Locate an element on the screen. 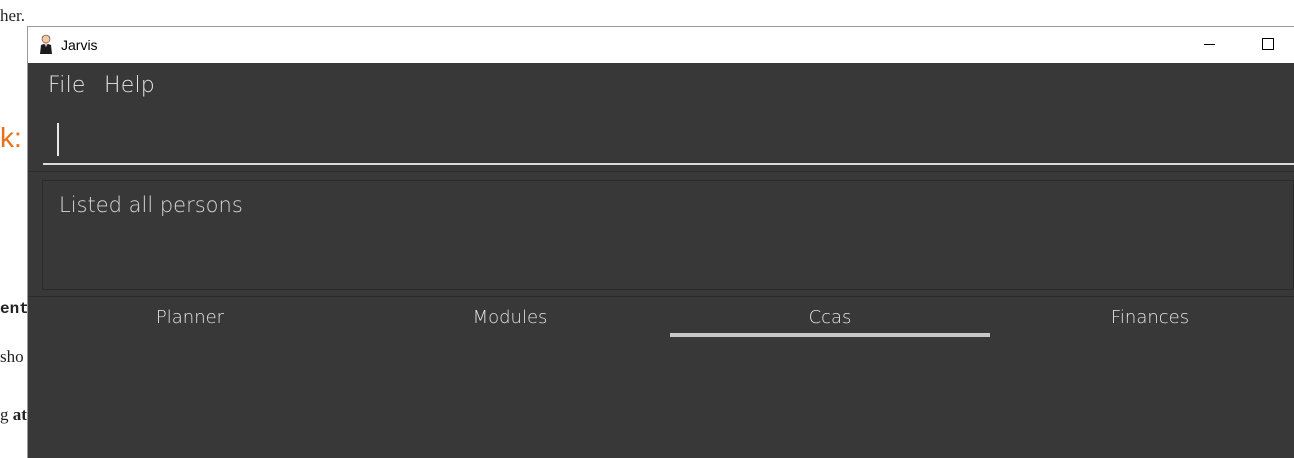  background-text-fragment: sho is located at coordinates (12, 356).